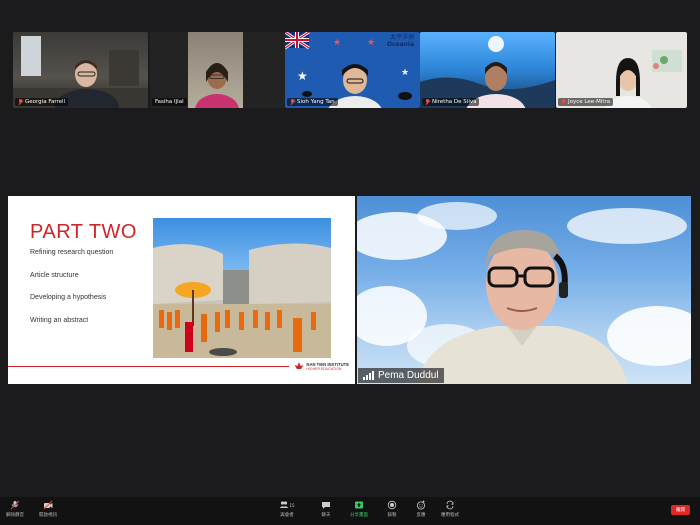 This screenshot has width=700, height=525. I want to click on reactions-button: 反應, so click(421, 509).